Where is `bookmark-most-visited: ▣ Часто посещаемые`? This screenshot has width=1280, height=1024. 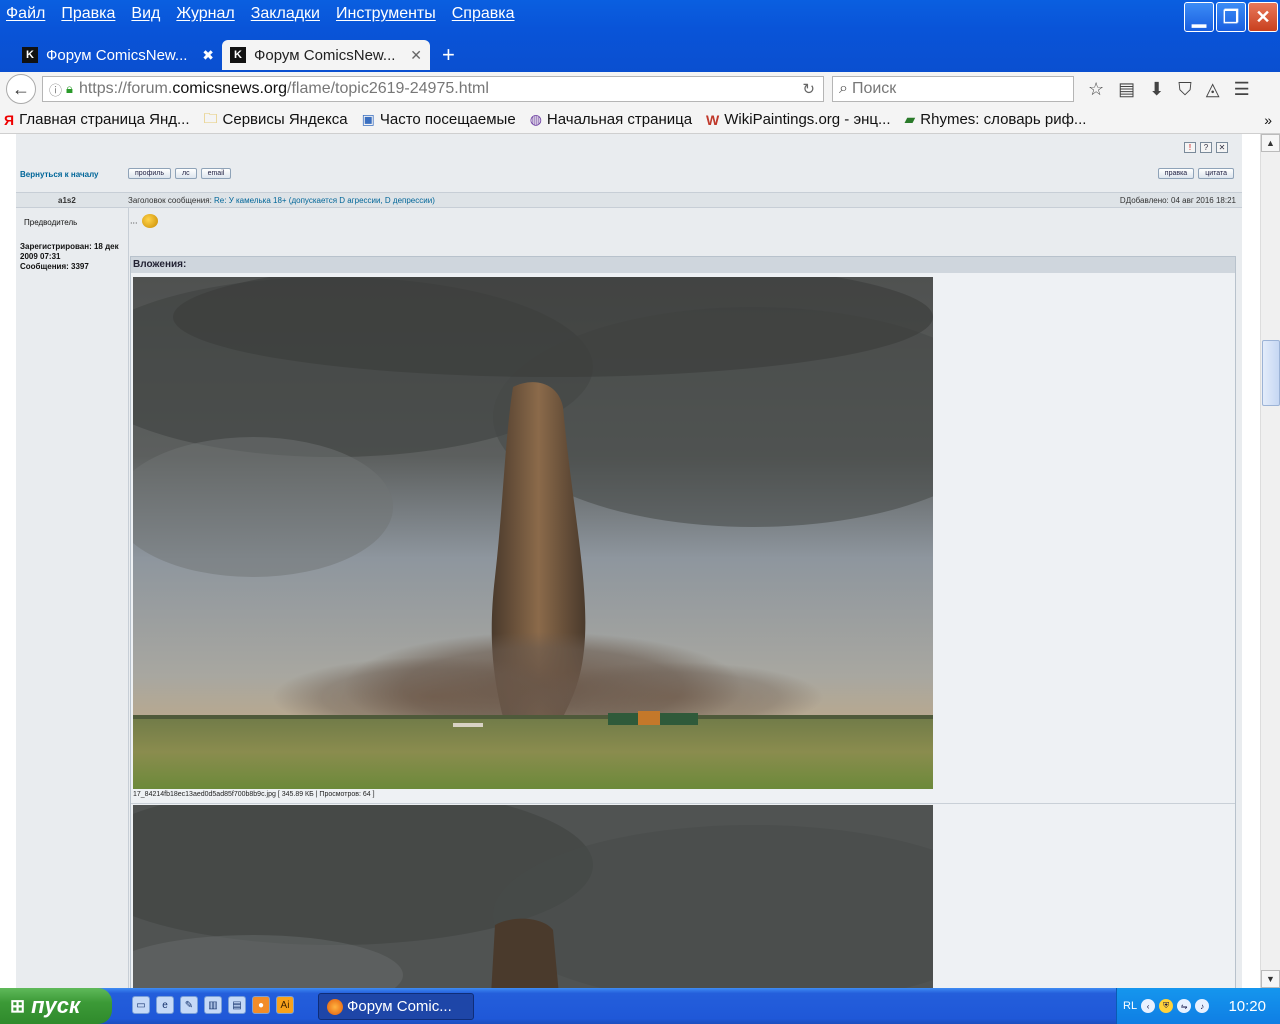
bookmark-most-visited: ▣ Часто посещаемые is located at coordinates (439, 119).